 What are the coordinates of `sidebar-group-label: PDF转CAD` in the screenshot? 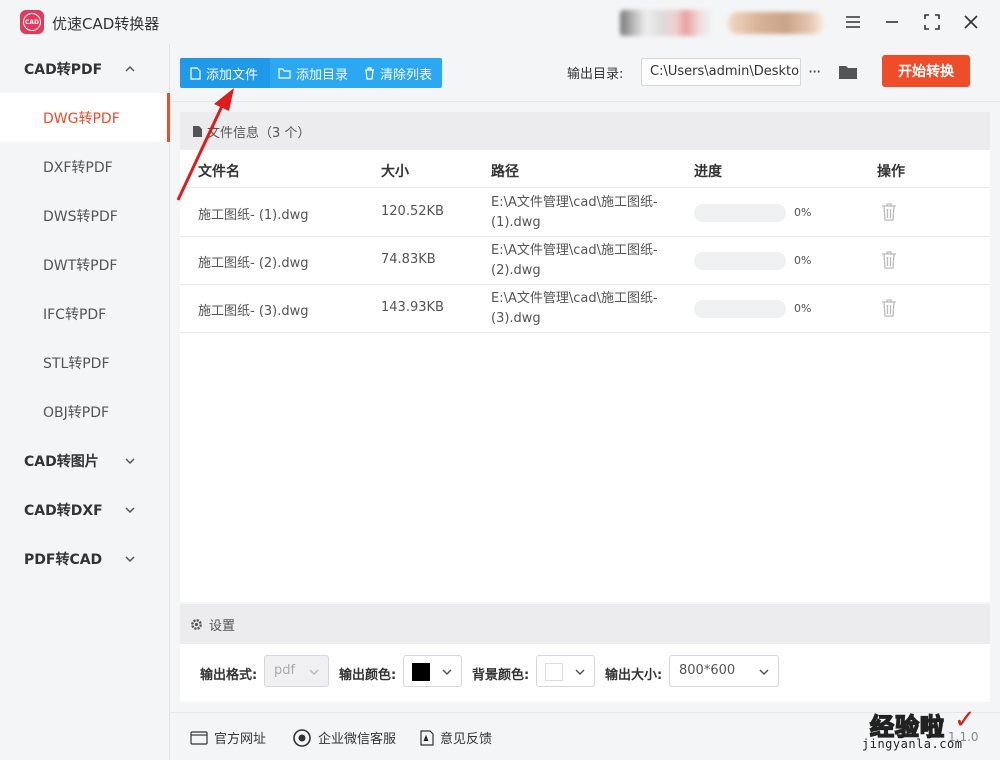 It's located at (63, 560).